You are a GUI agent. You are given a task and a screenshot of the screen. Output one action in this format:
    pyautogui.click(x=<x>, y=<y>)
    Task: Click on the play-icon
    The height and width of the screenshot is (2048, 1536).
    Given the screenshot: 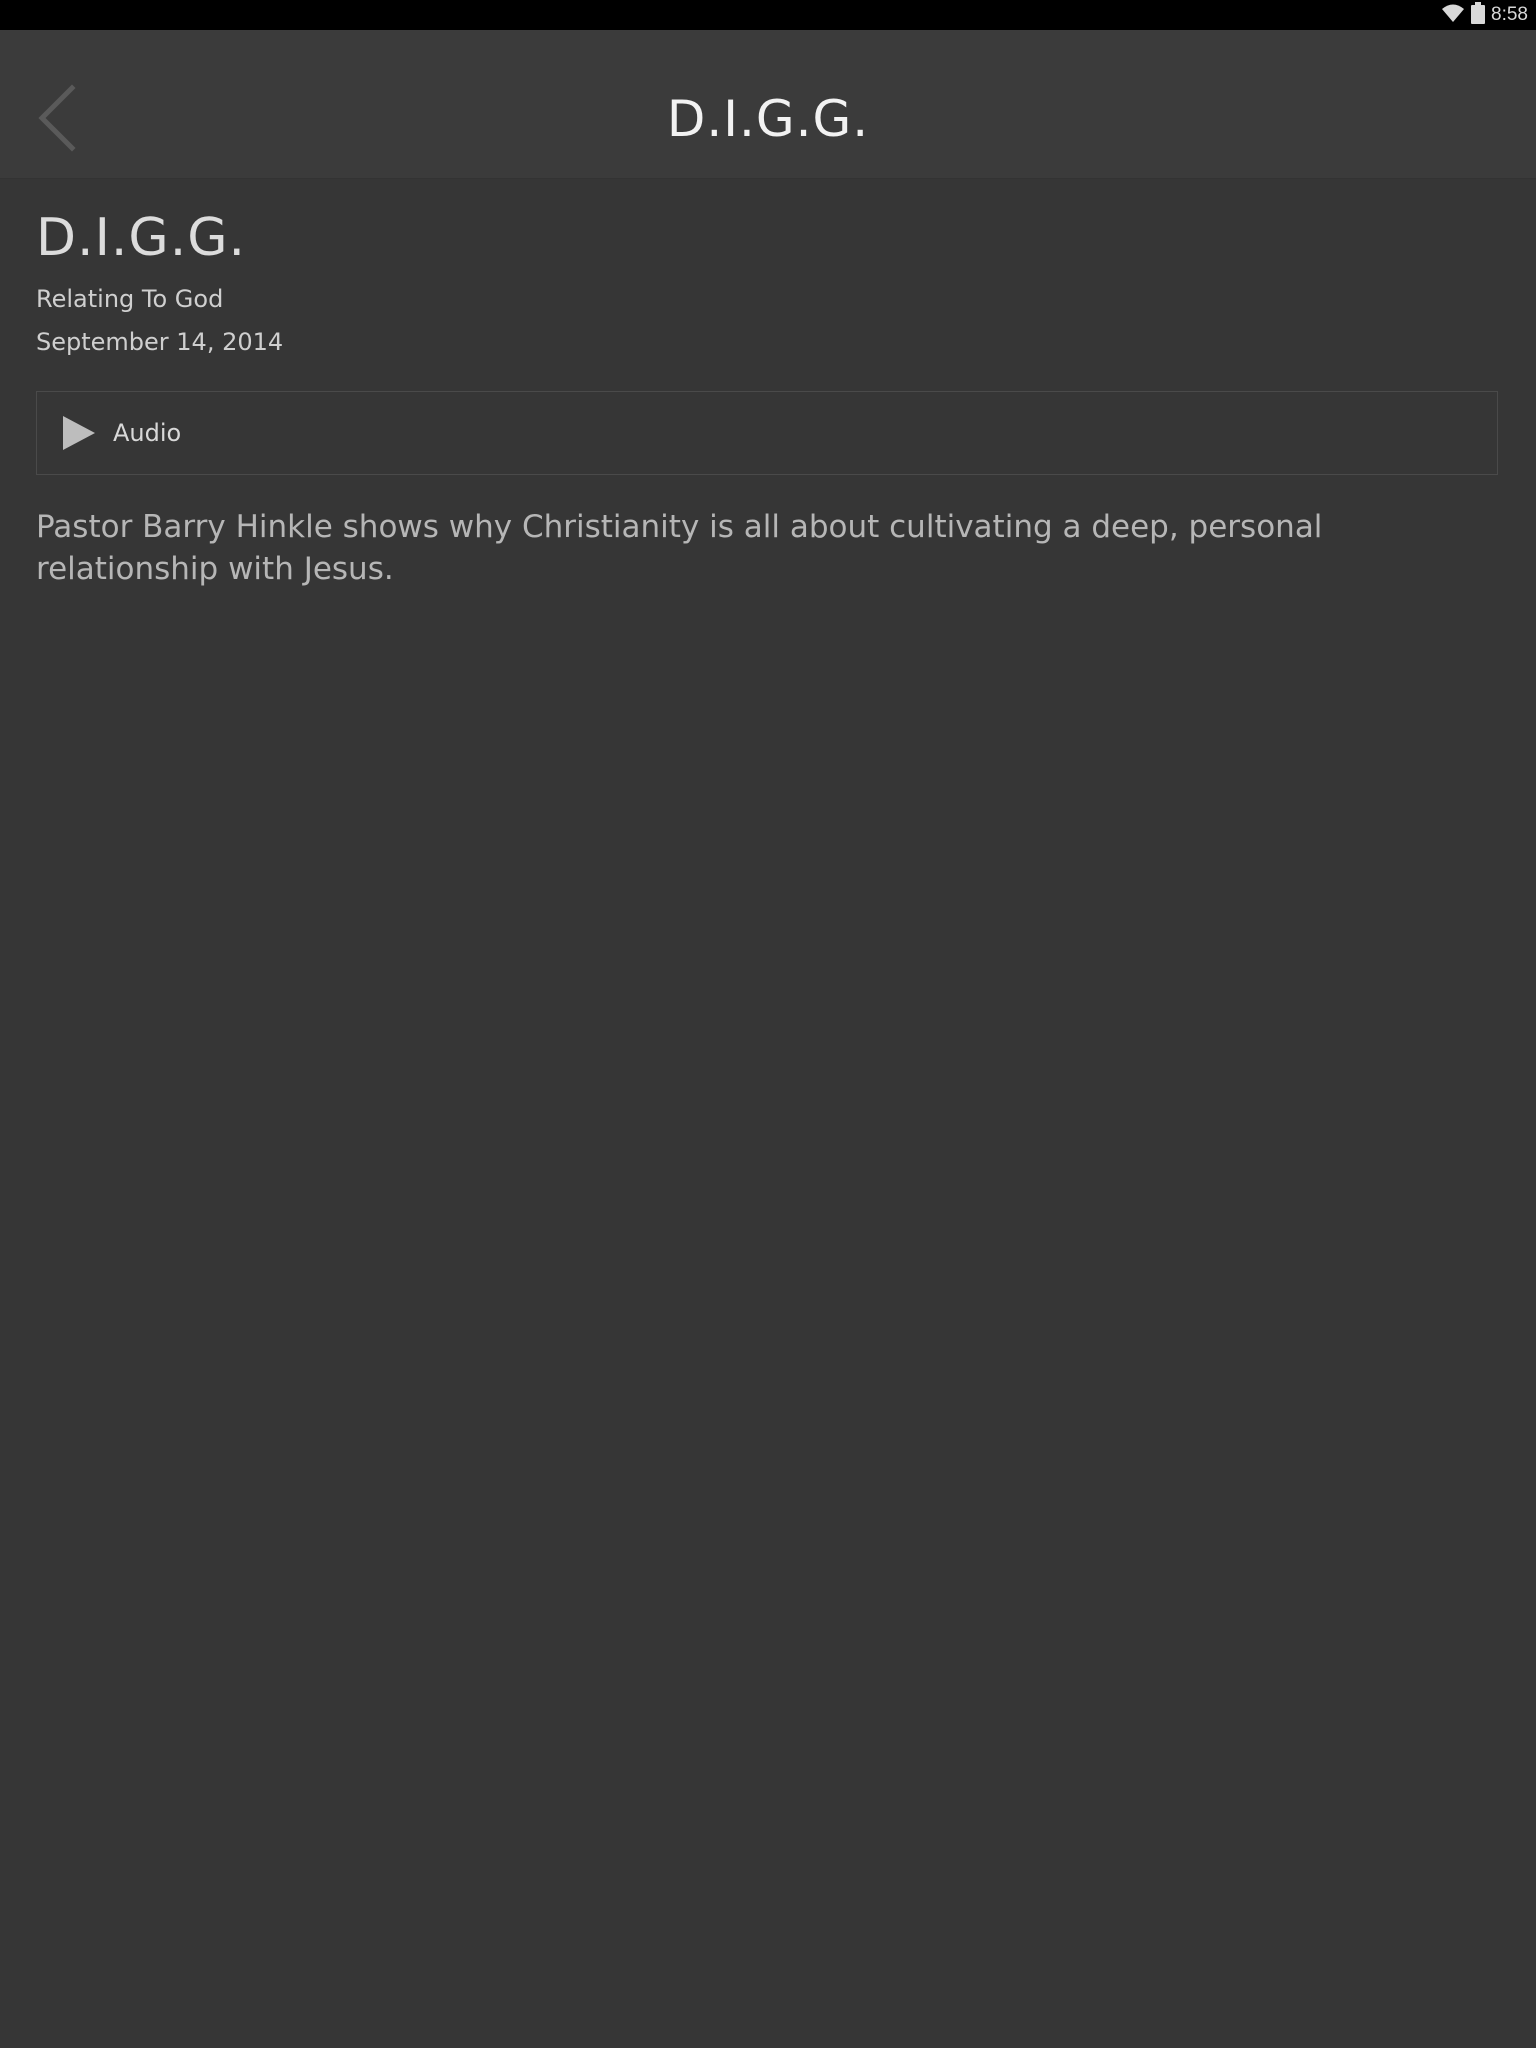 What is the action you would take?
    pyautogui.click(x=78, y=432)
    